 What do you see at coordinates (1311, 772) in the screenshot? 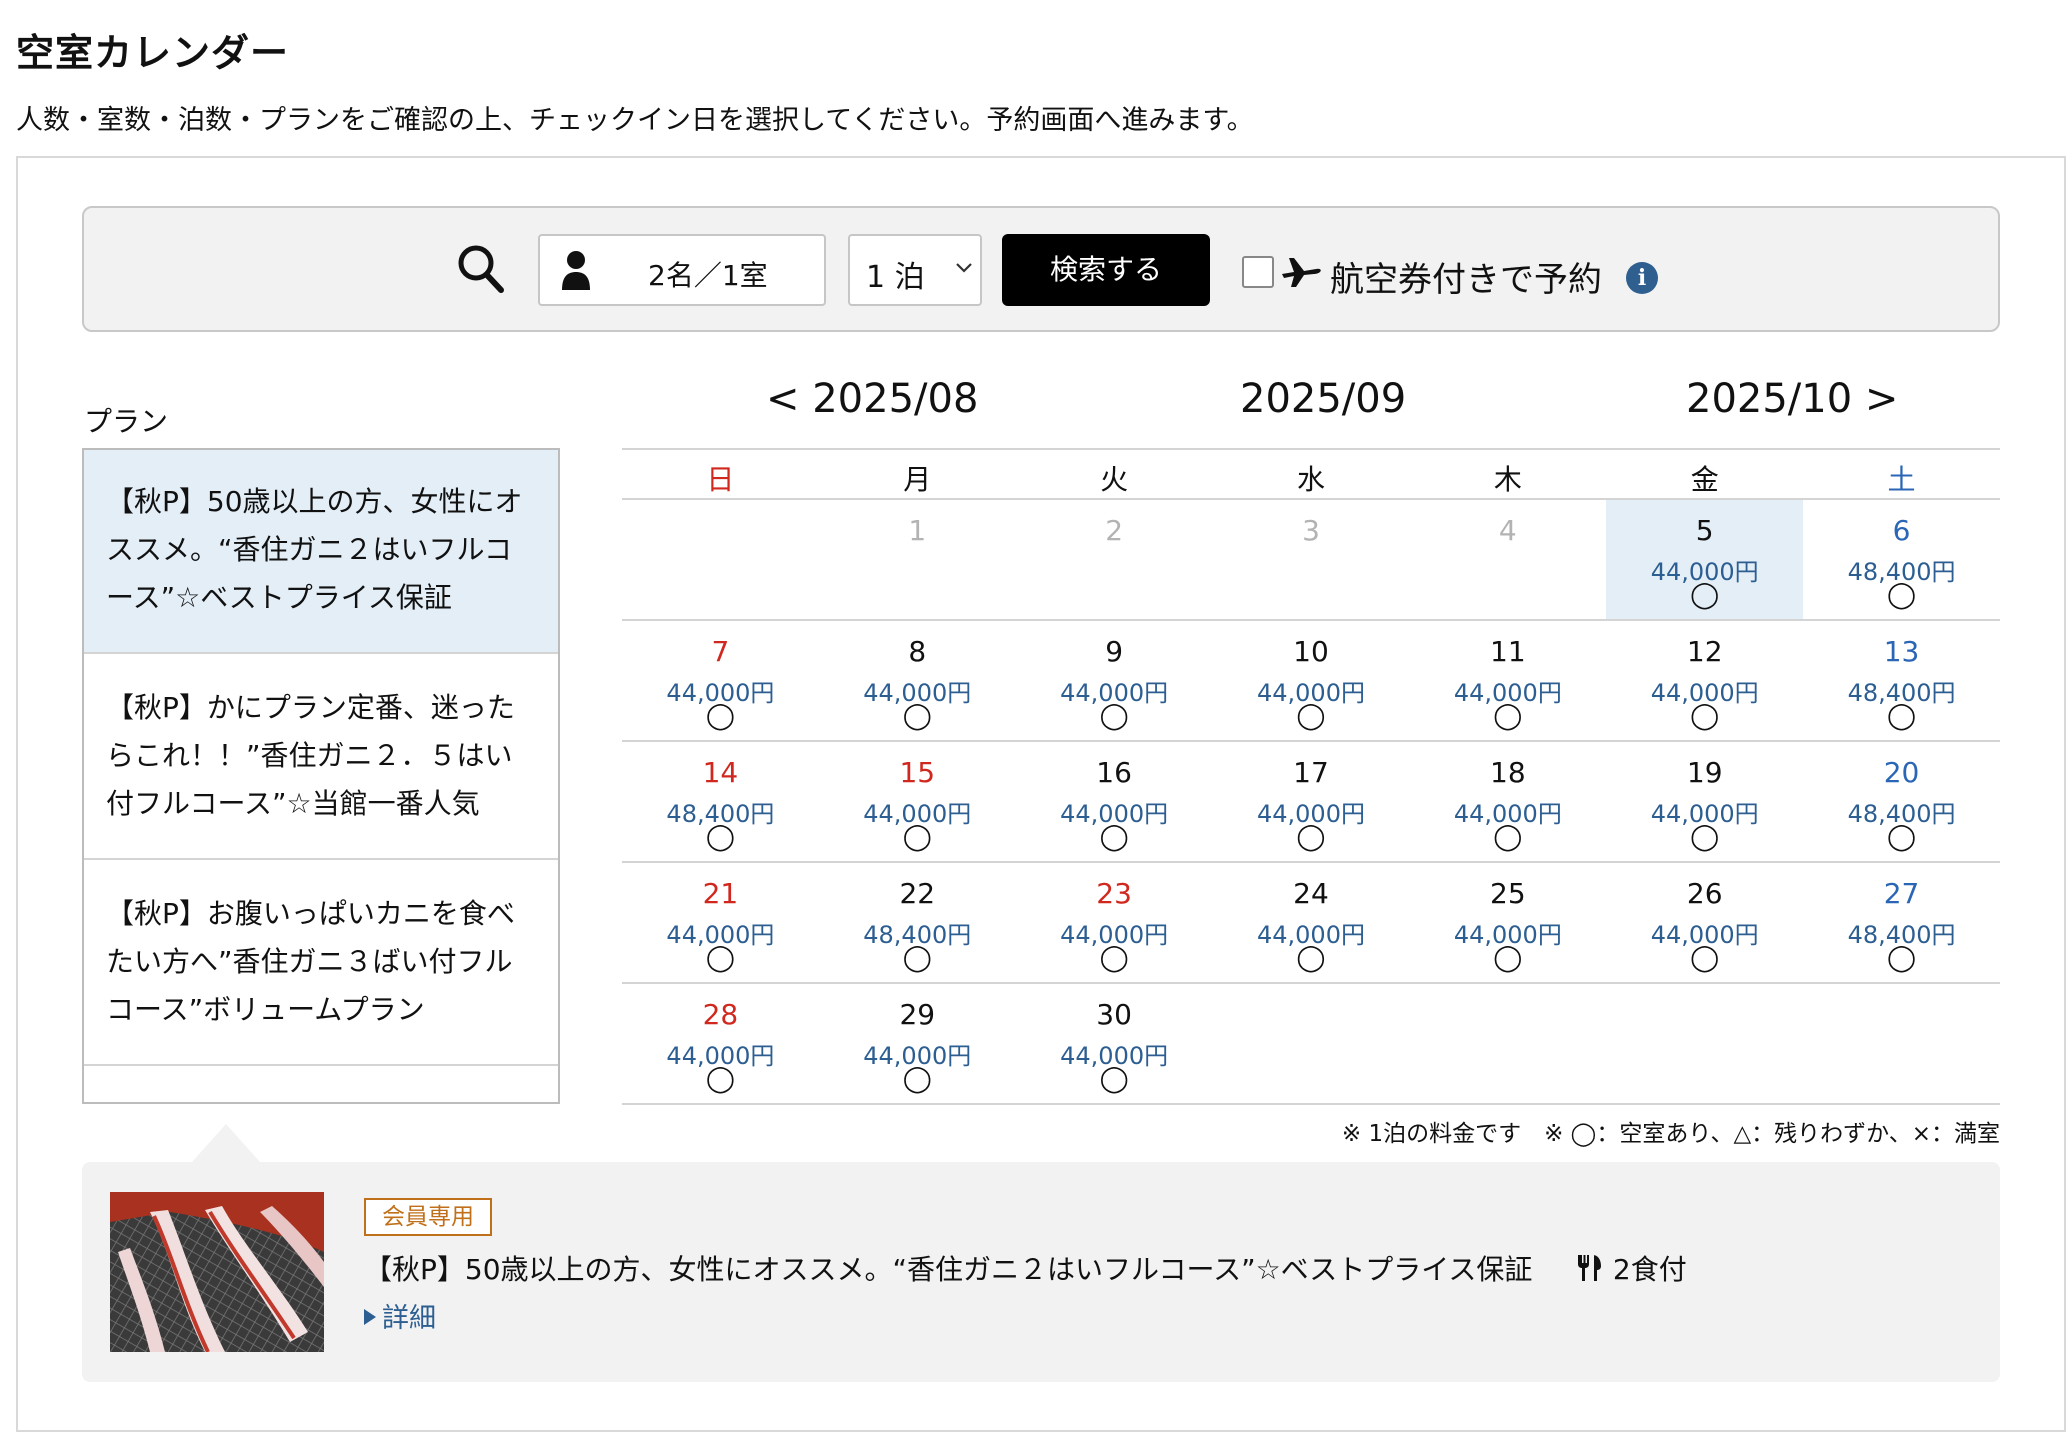
I see `day-number: 17` at bounding box center [1311, 772].